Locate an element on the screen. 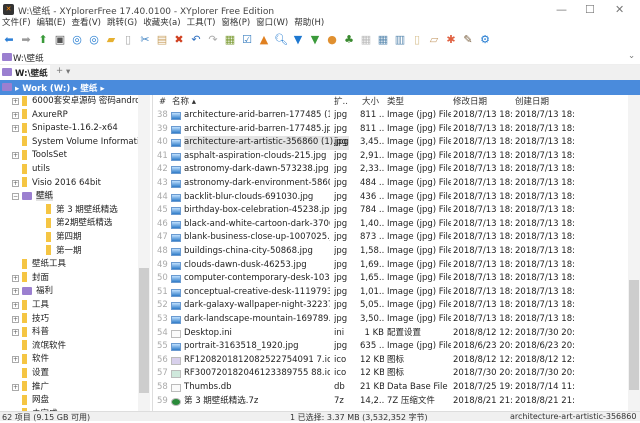 The image size is (640, 423). undo-icon: ↶ is located at coordinates (196, 40).